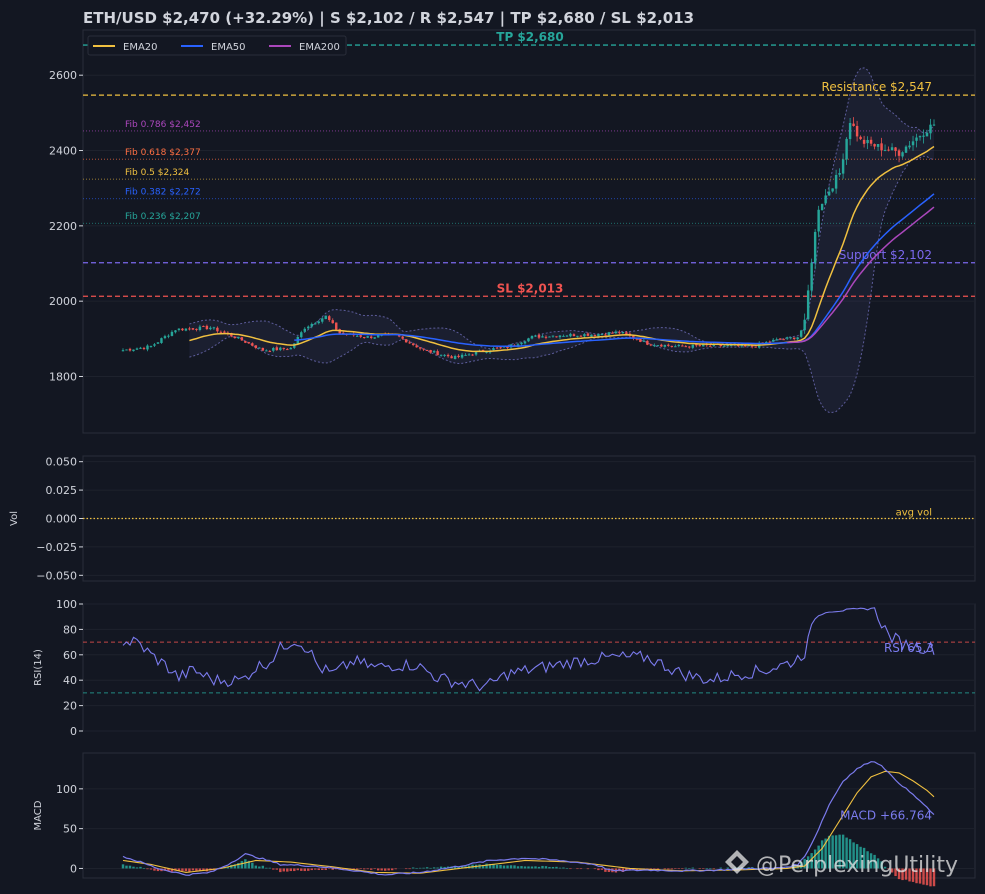 The image size is (985, 894). What do you see at coordinates (70, 629) in the screenshot?
I see `rsi-tick-label: 80` at bounding box center [70, 629].